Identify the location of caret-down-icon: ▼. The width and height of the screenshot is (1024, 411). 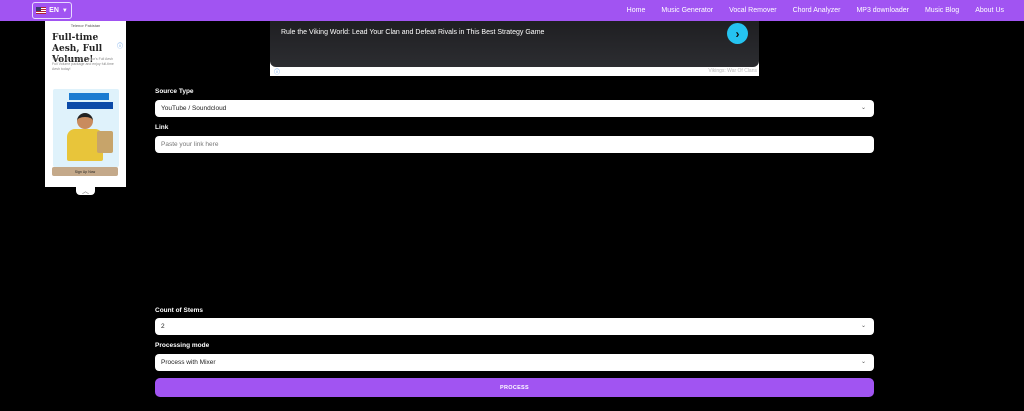
(64, 10).